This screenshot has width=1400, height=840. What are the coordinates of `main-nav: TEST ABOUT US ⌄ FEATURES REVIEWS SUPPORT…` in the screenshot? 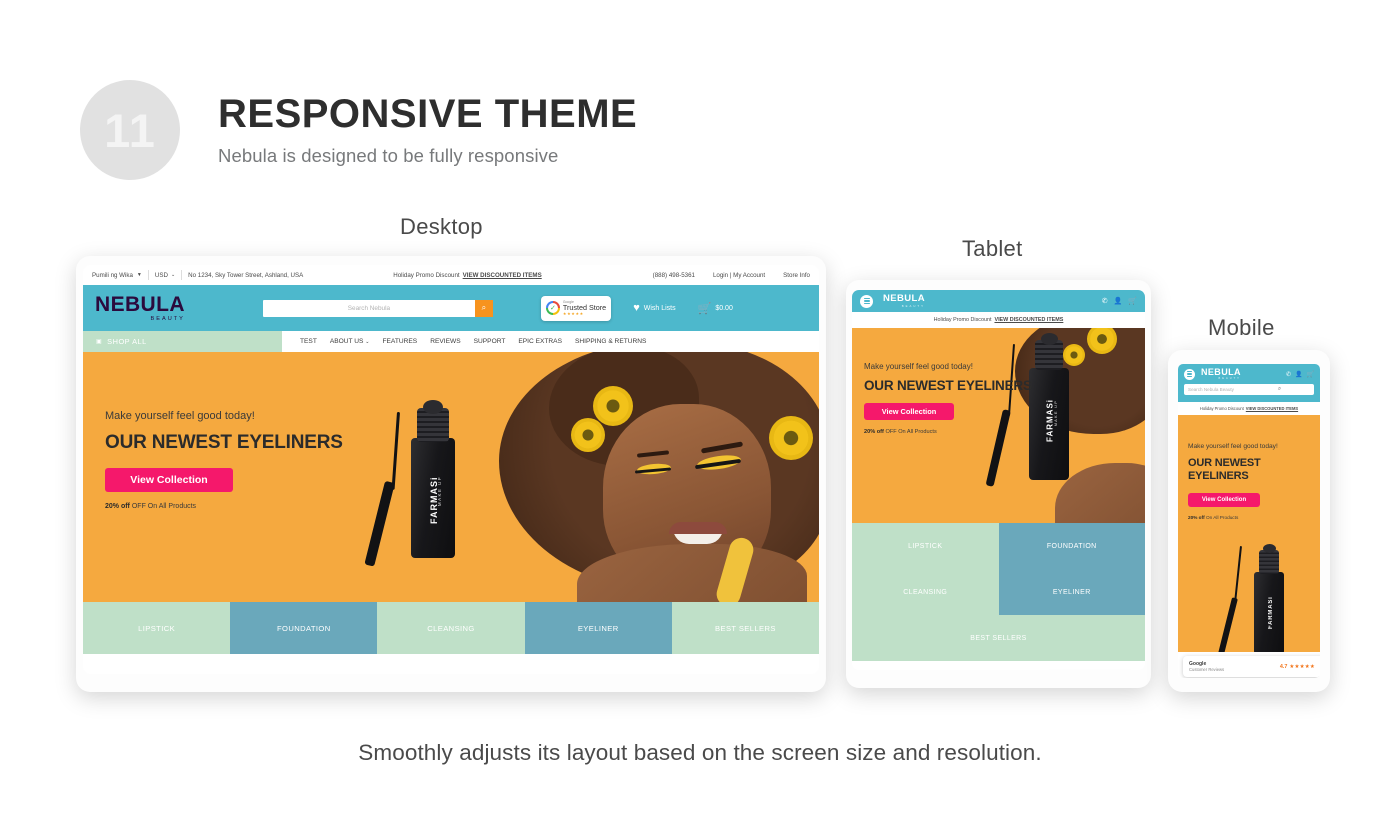 It's located at (473, 341).